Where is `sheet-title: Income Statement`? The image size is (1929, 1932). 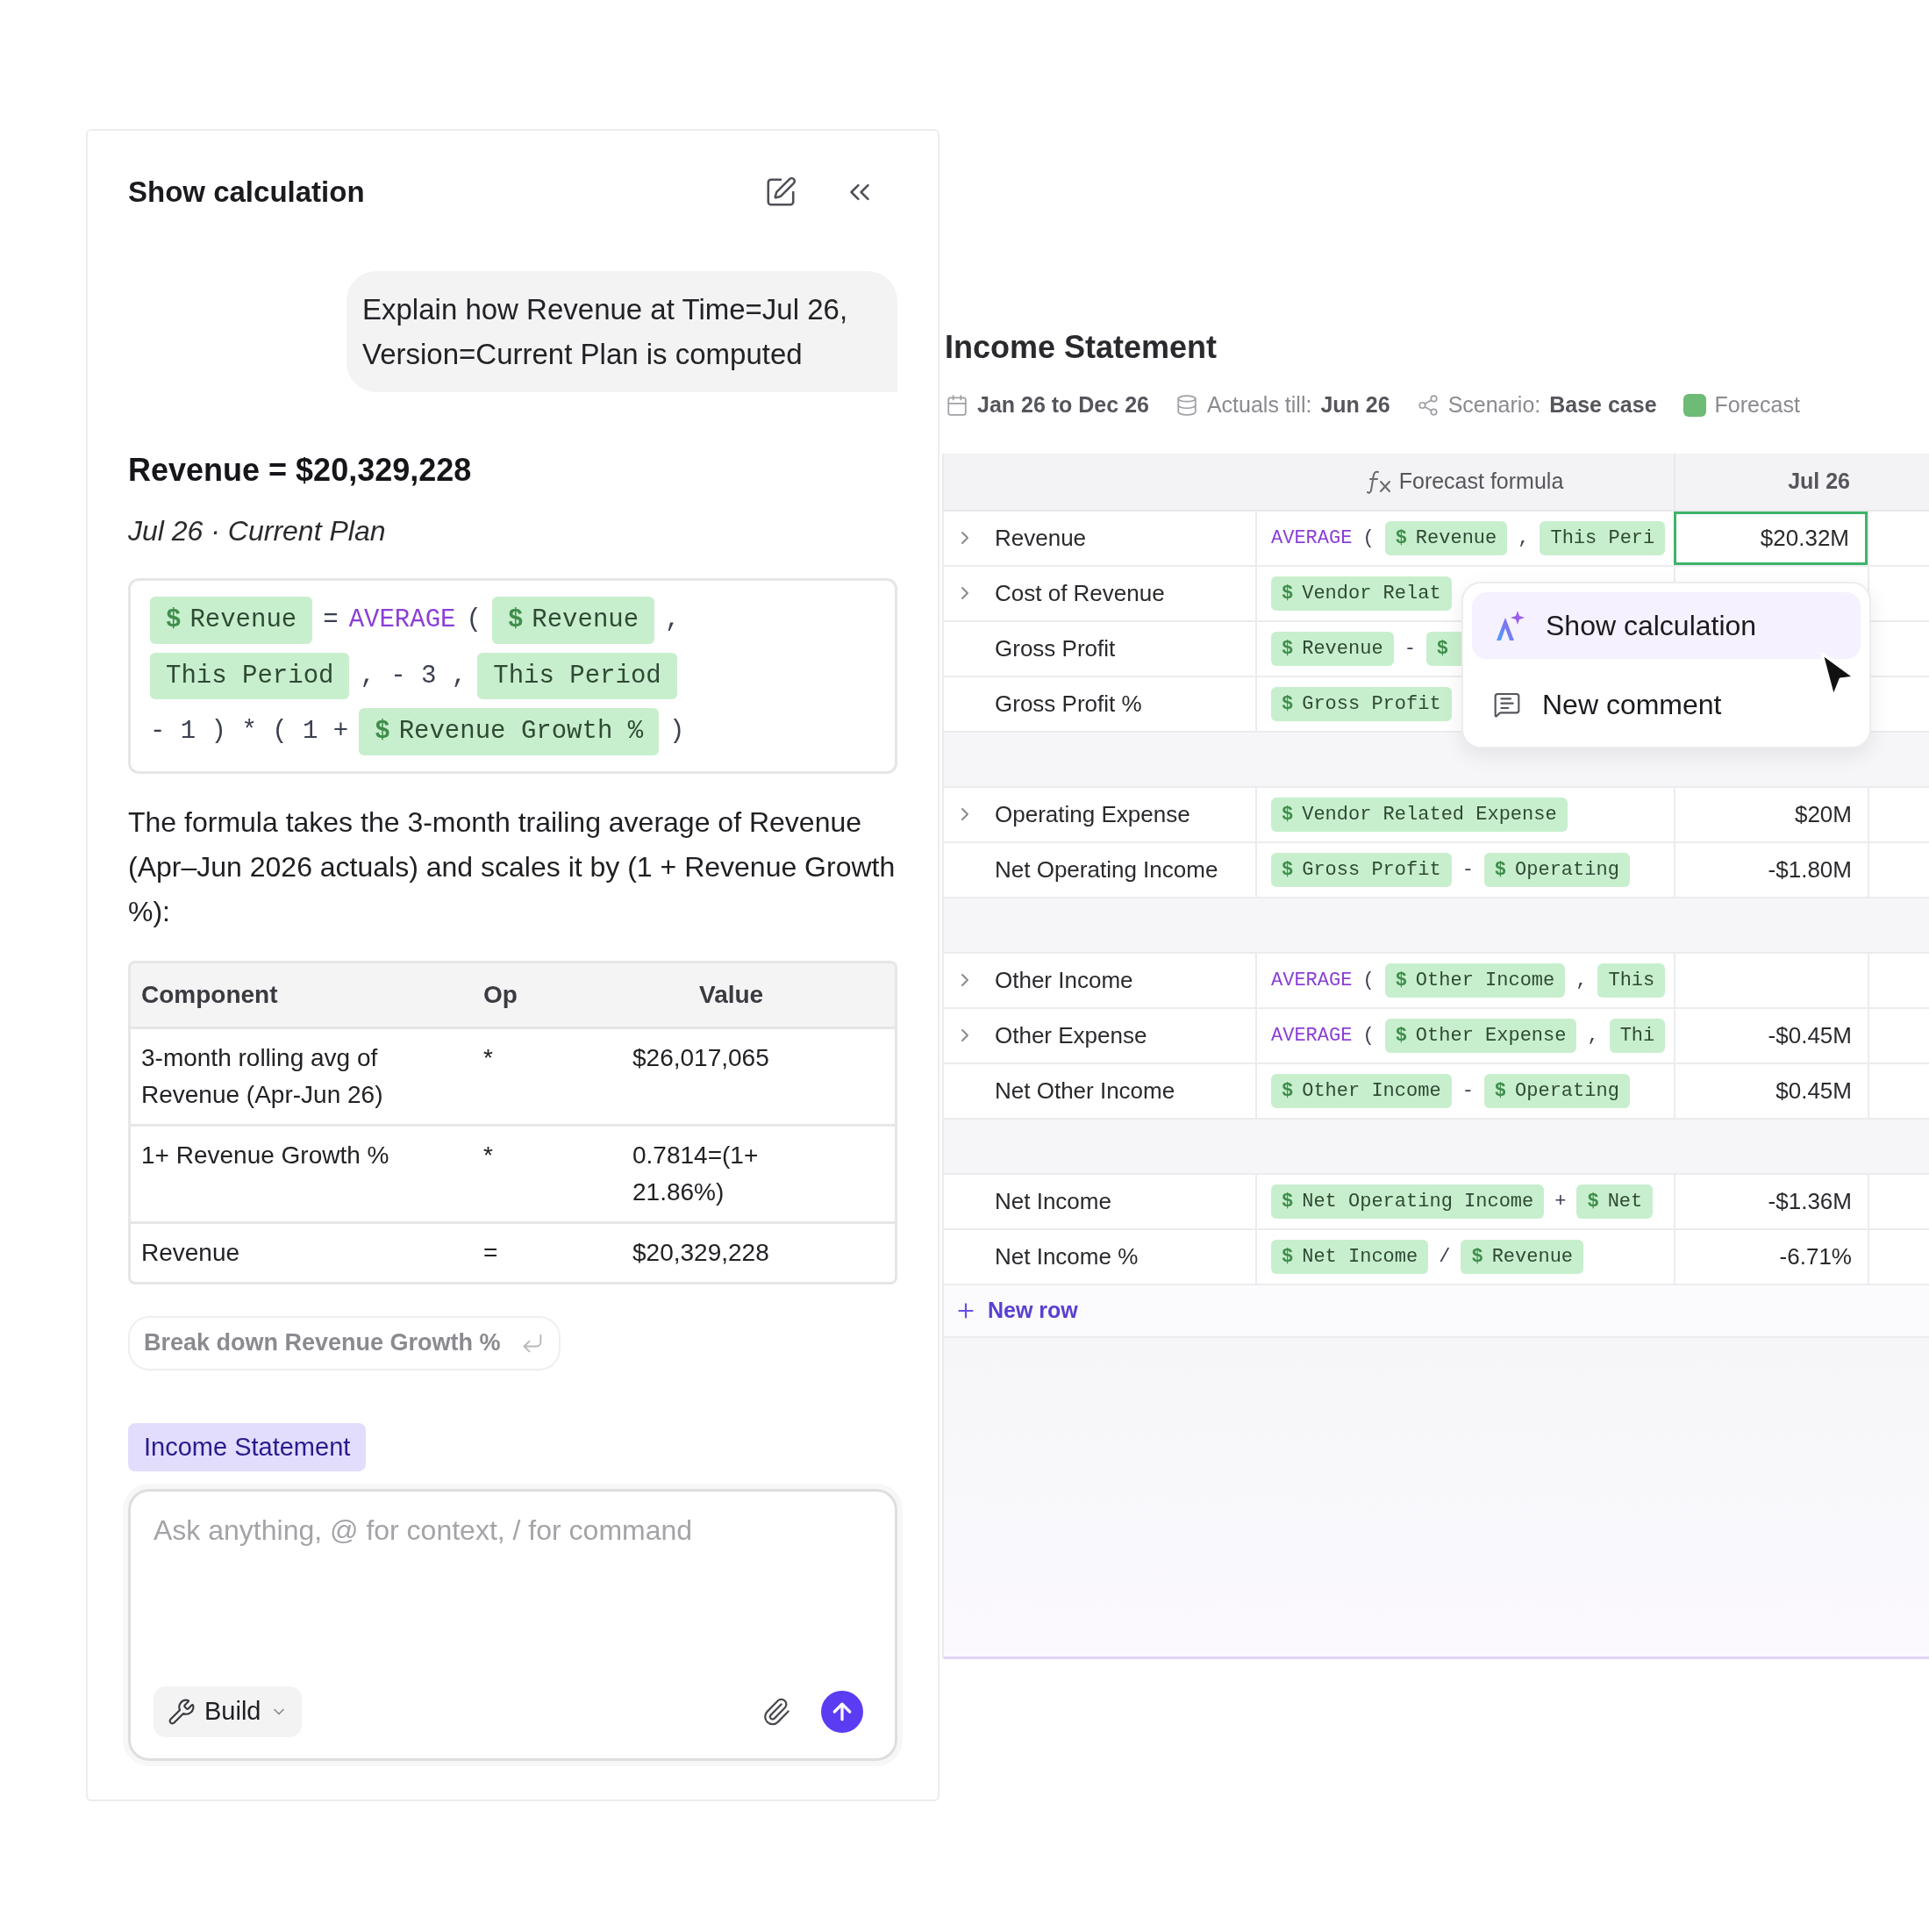 sheet-title: Income Statement is located at coordinates (1081, 347).